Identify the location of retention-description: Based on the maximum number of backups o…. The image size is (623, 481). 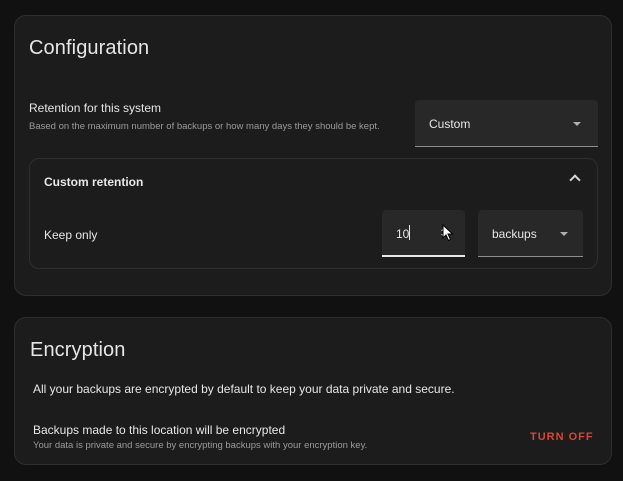
(204, 126).